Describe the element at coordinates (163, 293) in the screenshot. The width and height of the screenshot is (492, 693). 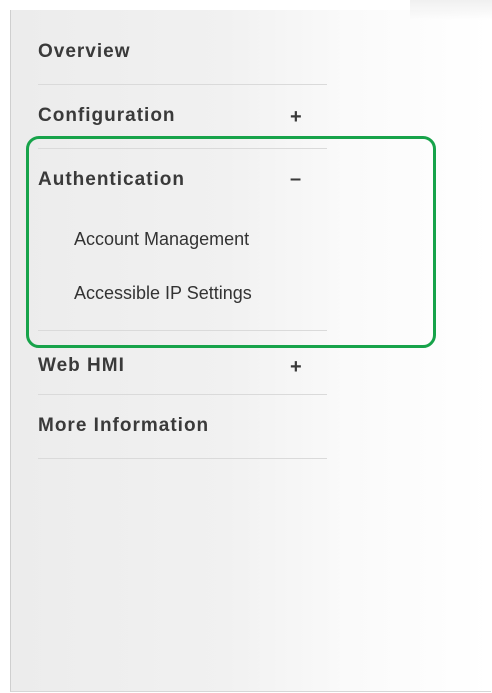
I see `submenu-item-accessible-ip-settings: Accessible IP Settings` at that location.